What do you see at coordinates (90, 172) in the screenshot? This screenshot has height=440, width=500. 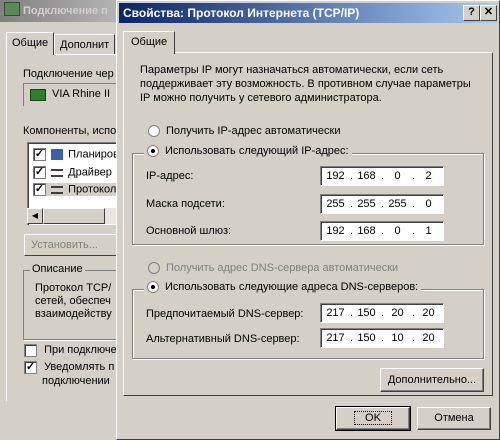 I see `component-label: Драйвер` at bounding box center [90, 172].